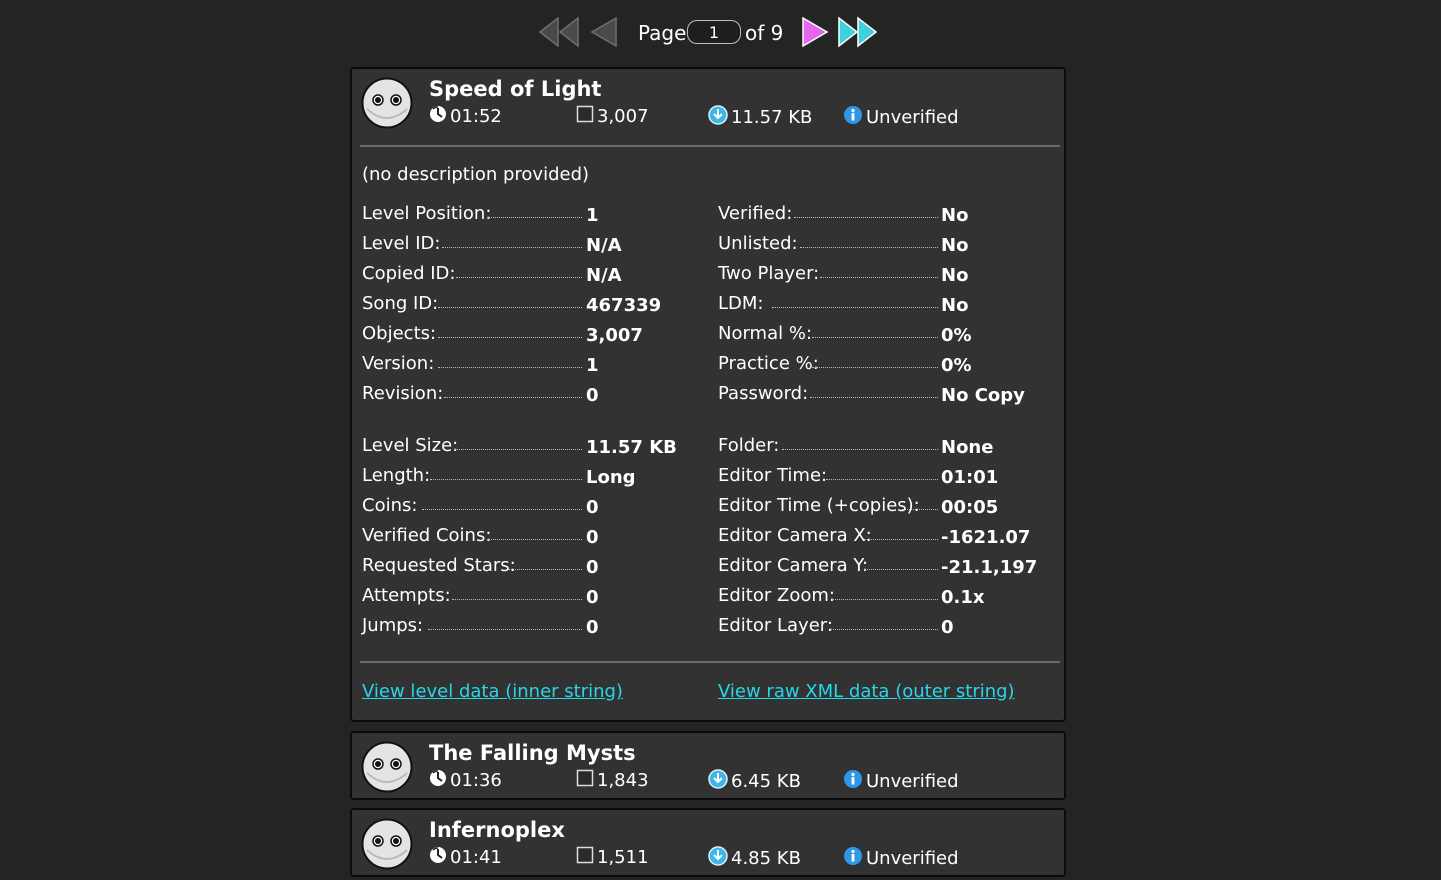 The width and height of the screenshot is (1441, 880). Describe the element at coordinates (532, 753) in the screenshot. I see `level-name: The Falling Mysts` at that location.